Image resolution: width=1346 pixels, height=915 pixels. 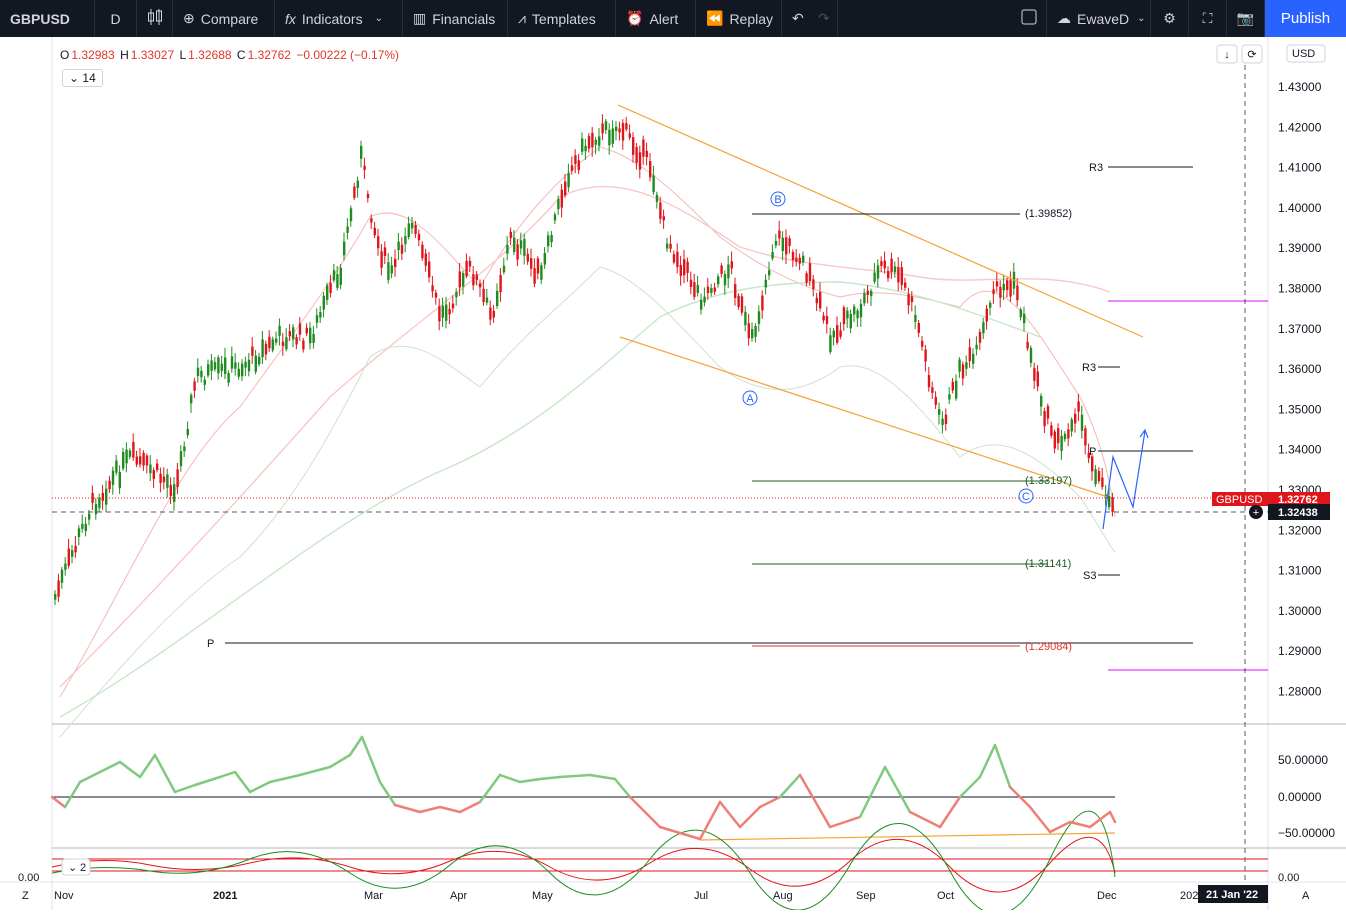 I want to click on price-tick-label: 1.38000, so click(x=1300, y=289).